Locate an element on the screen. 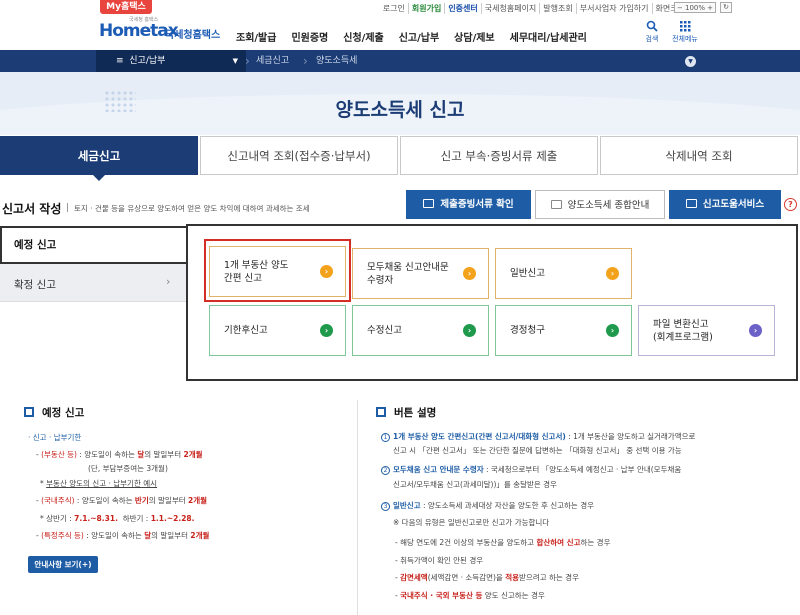 Image resolution: width=800 pixels, height=615 pixels. late-report-card: 기한후신고 › is located at coordinates (277, 330).